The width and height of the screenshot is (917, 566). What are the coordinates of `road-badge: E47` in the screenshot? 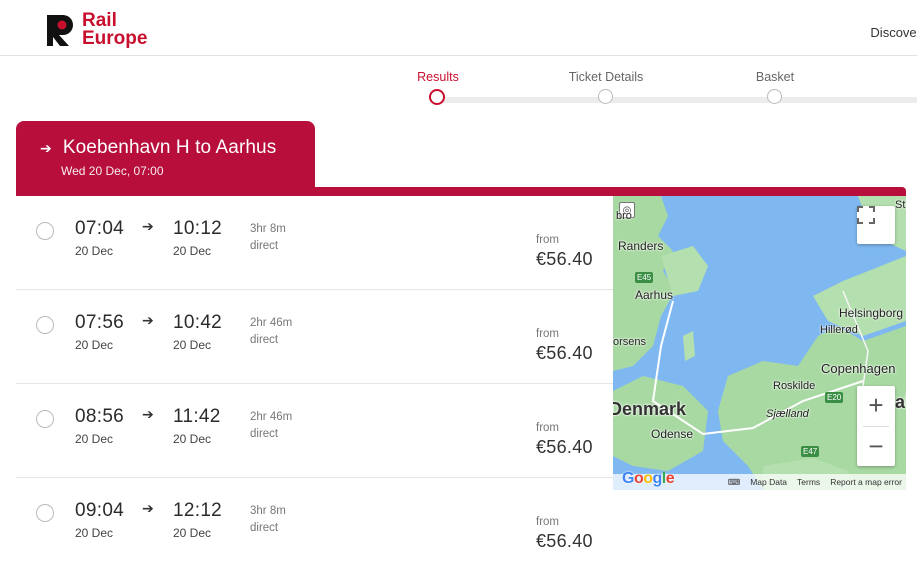 It's located at (810, 451).